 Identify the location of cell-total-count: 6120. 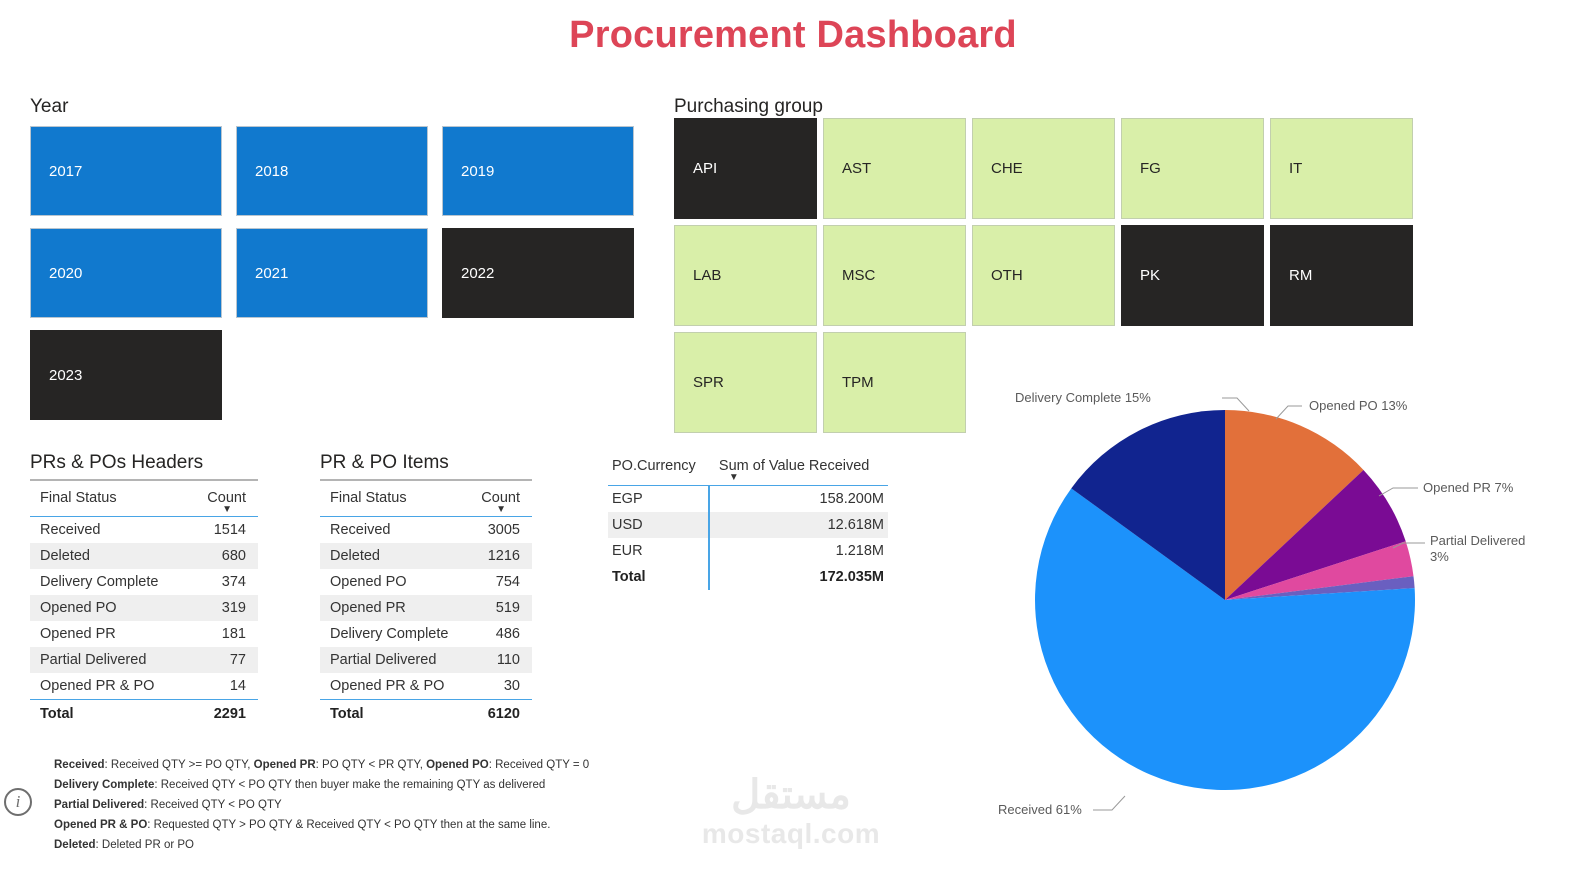
(498, 713).